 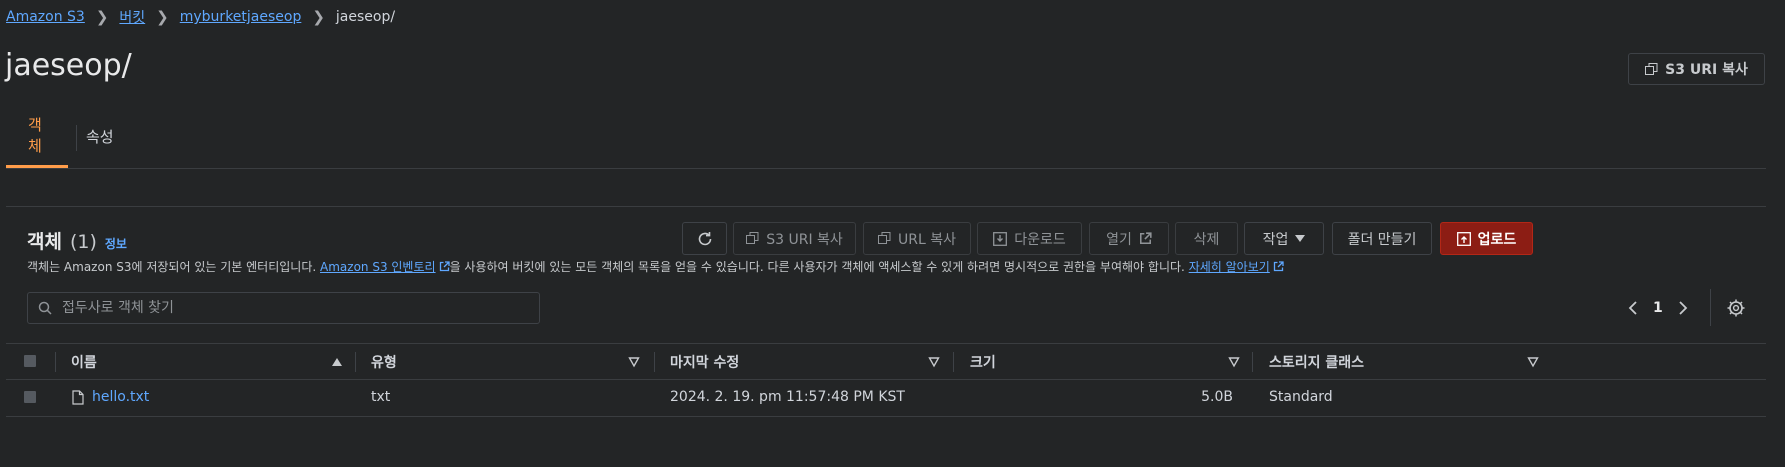 I want to click on open-label: 열기, so click(x=1119, y=239).